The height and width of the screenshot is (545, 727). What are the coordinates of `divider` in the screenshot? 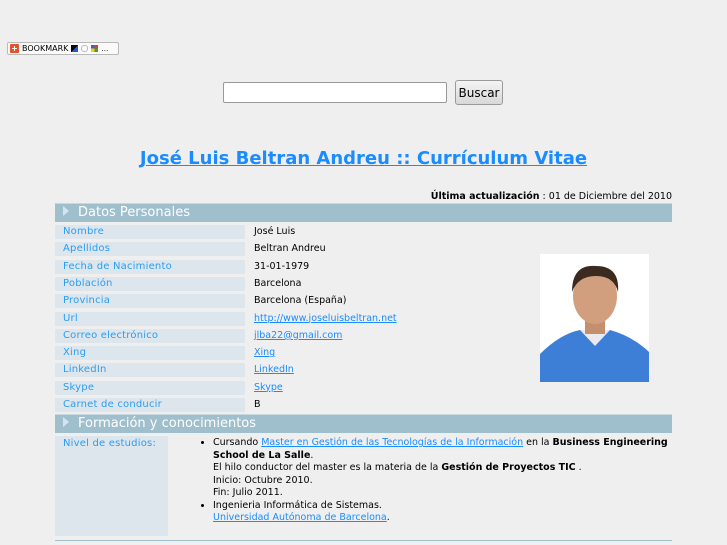 It's located at (363, 540).